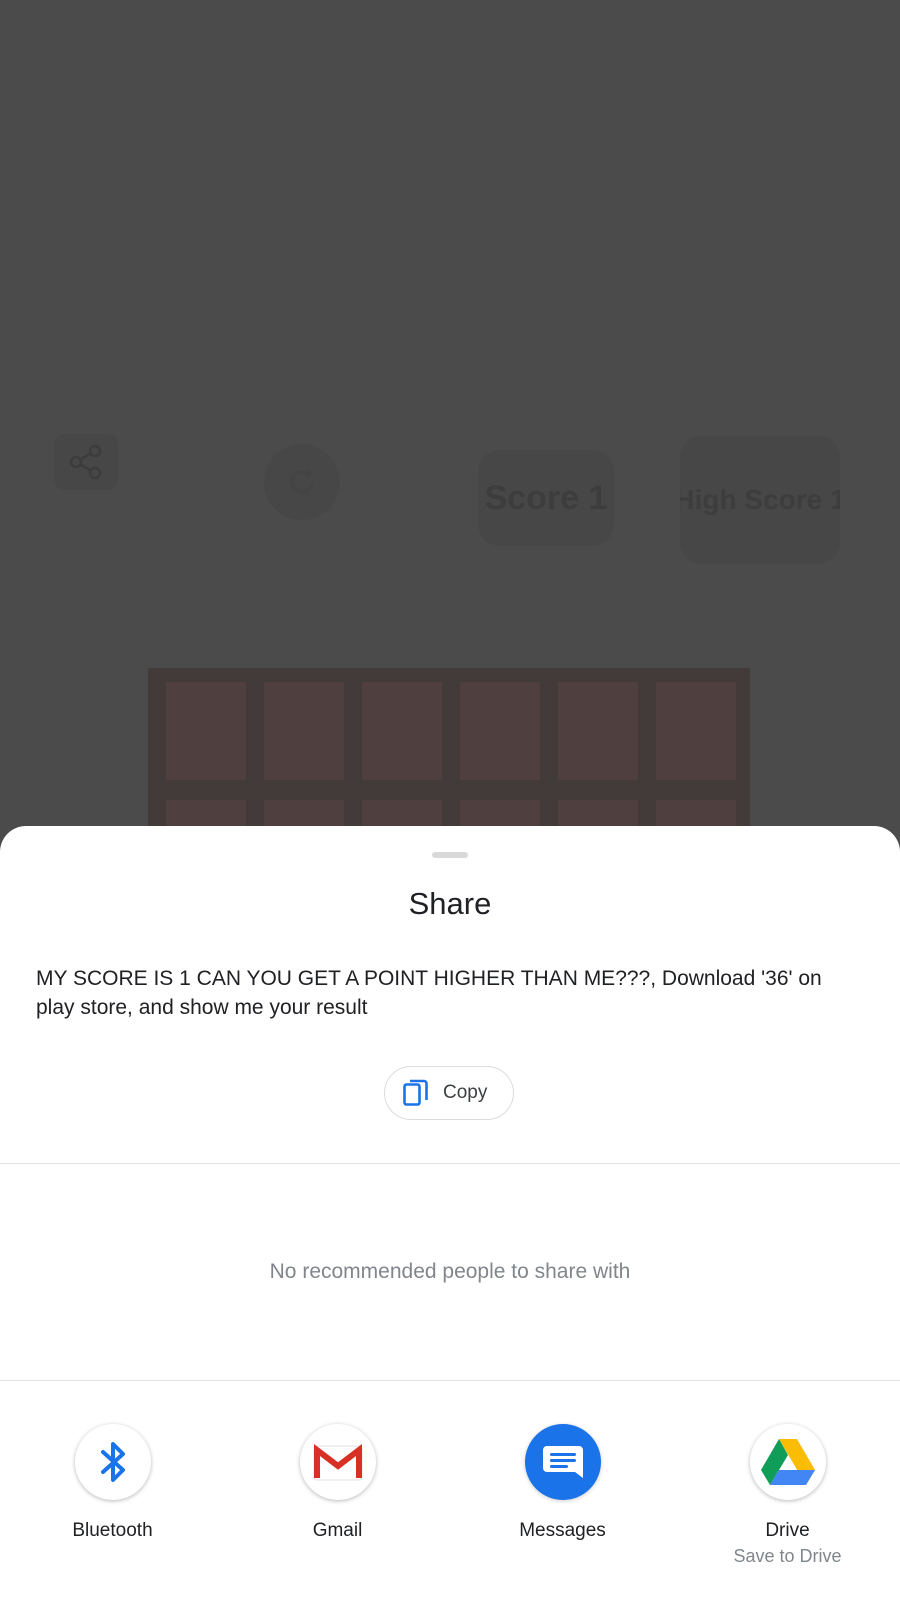  Describe the element at coordinates (337, 1530) in the screenshot. I see `share-target-label: Gmail` at that location.